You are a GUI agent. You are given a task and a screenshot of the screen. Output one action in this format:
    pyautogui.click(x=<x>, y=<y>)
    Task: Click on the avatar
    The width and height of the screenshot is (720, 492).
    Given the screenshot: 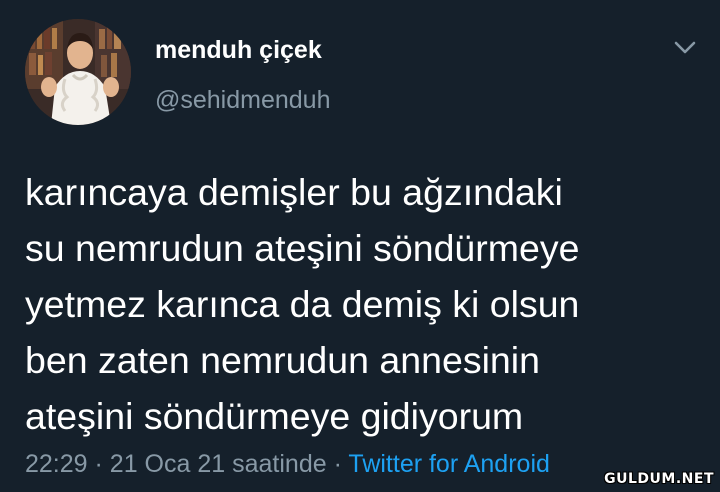 What is the action you would take?
    pyautogui.click(x=78, y=72)
    